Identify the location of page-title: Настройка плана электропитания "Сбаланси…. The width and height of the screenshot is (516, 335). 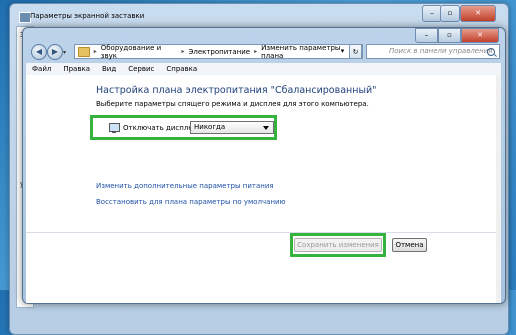
(236, 90).